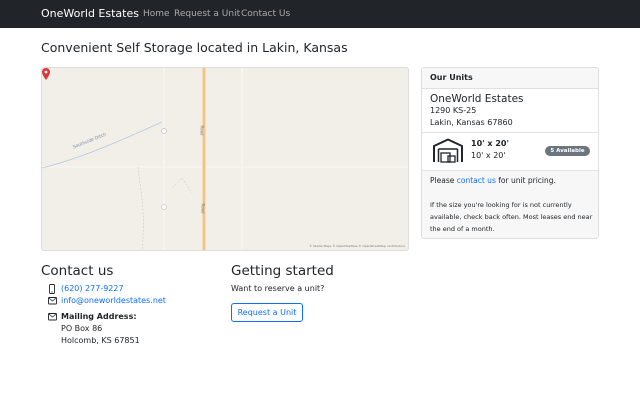  I want to click on location-address-line2: Lakin, Kansas 67860, so click(471, 122).